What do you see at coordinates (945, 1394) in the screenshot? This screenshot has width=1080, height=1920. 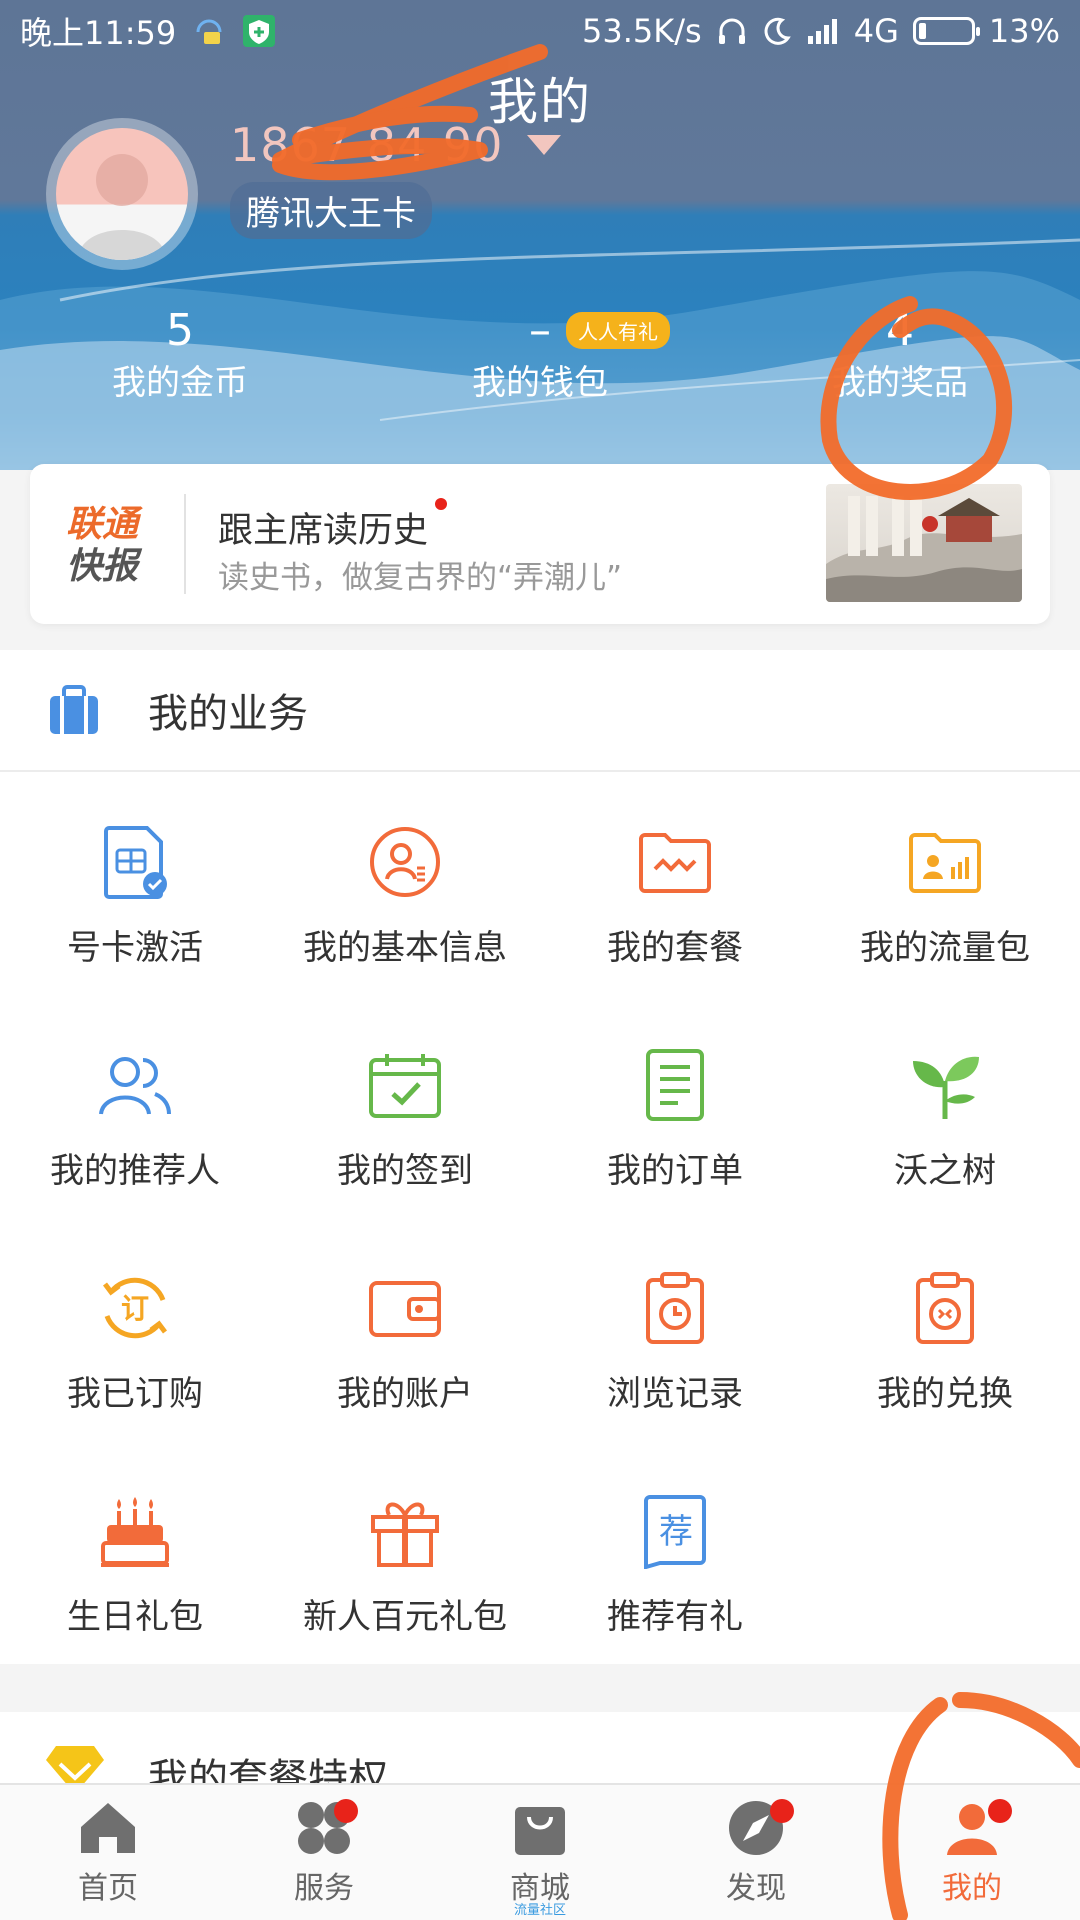 I see `grid-item-label: 我的兑换` at bounding box center [945, 1394].